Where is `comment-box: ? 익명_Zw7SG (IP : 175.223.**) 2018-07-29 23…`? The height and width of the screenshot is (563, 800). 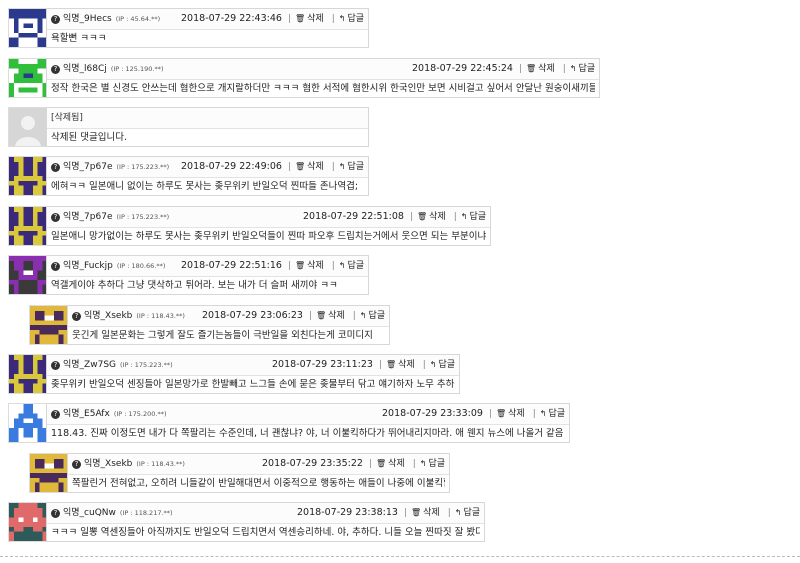 comment-box: ? 익명_Zw7SG (IP : 175.223.**) 2018-07-29 23… is located at coordinates (253, 374).